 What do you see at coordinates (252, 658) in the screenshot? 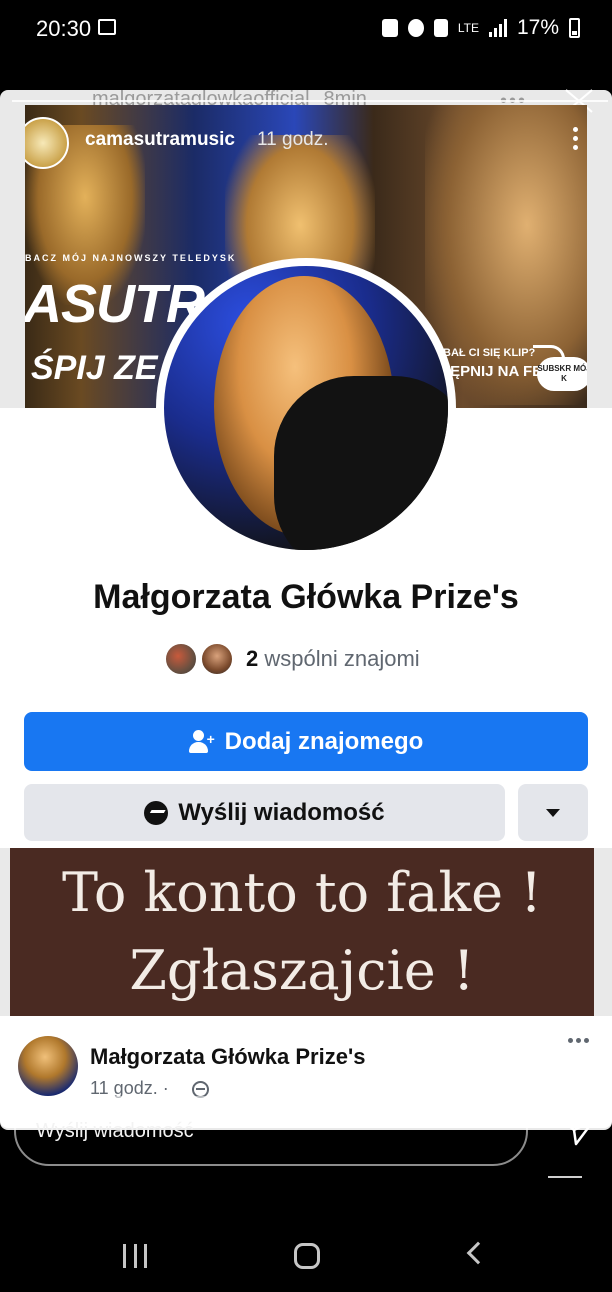
I see `mutual-count: 2` at bounding box center [252, 658].